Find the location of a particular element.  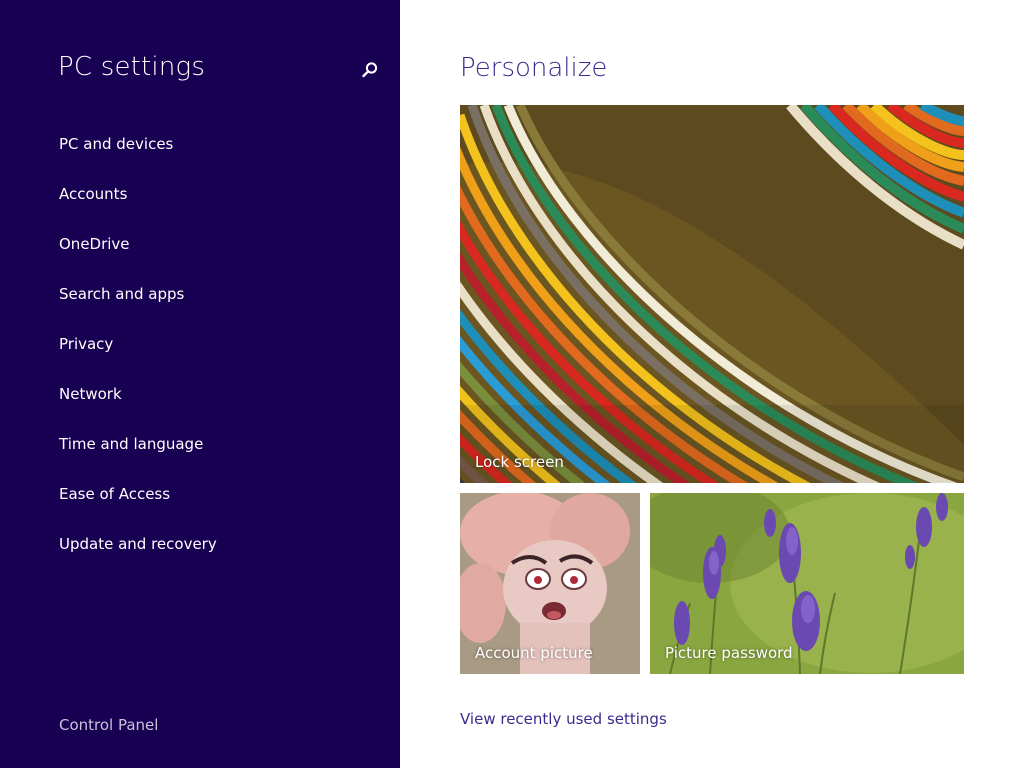

picture-password-tile: Picture password is located at coordinates (807, 583).